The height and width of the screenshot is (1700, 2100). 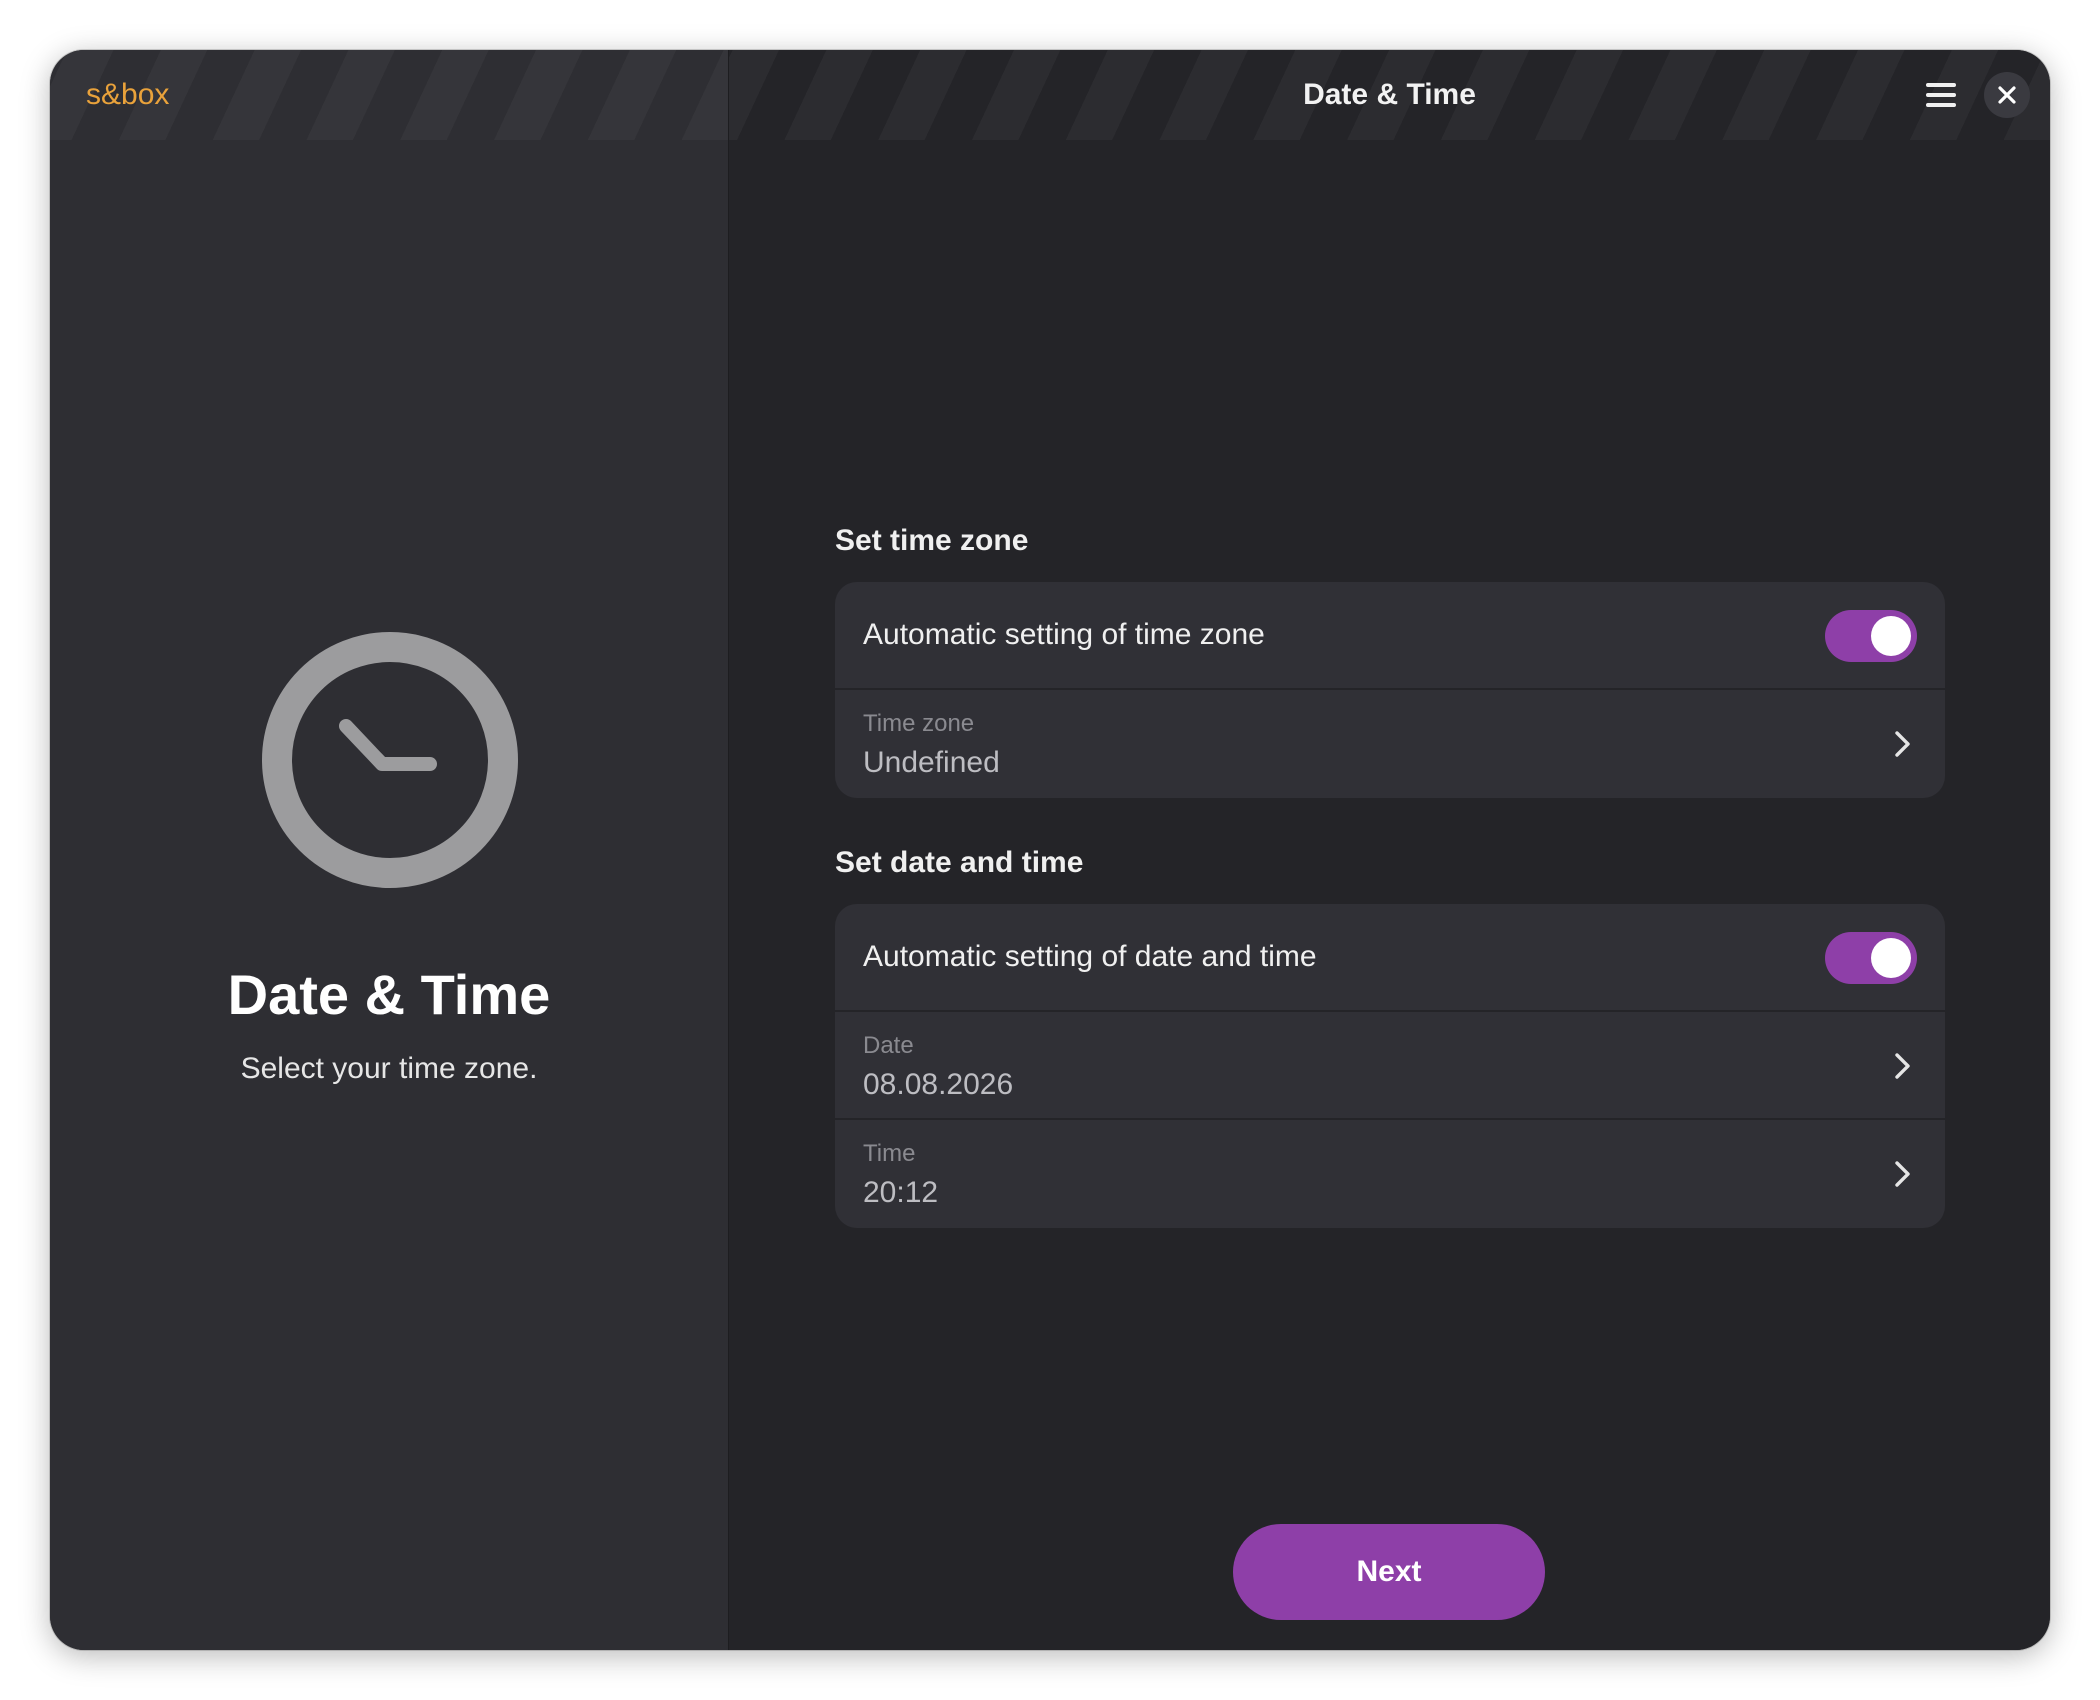 What do you see at coordinates (389, 994) in the screenshot?
I see `sidebar-title: Date & Time` at bounding box center [389, 994].